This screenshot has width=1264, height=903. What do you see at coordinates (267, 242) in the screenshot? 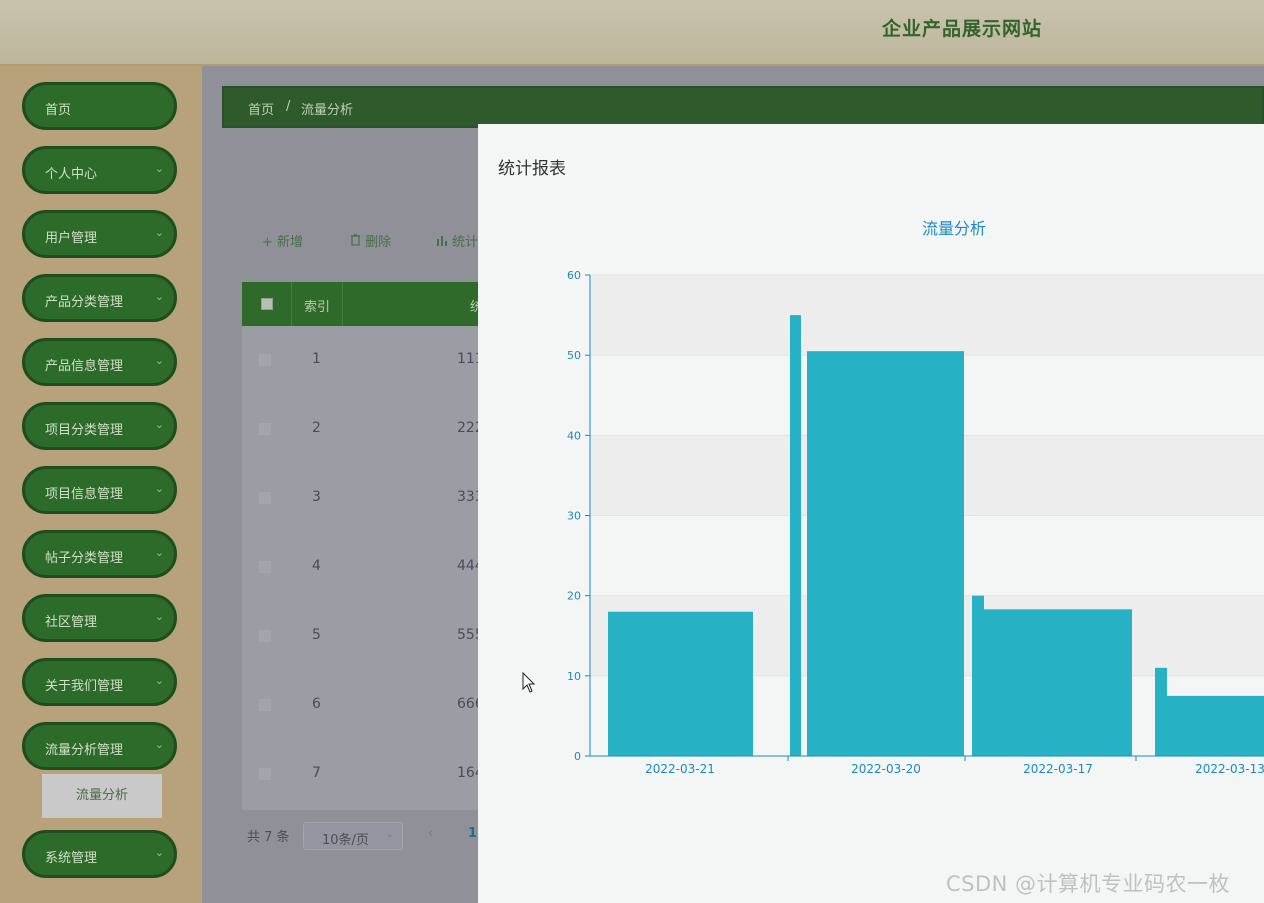
I see `plus-icon: +` at bounding box center [267, 242].